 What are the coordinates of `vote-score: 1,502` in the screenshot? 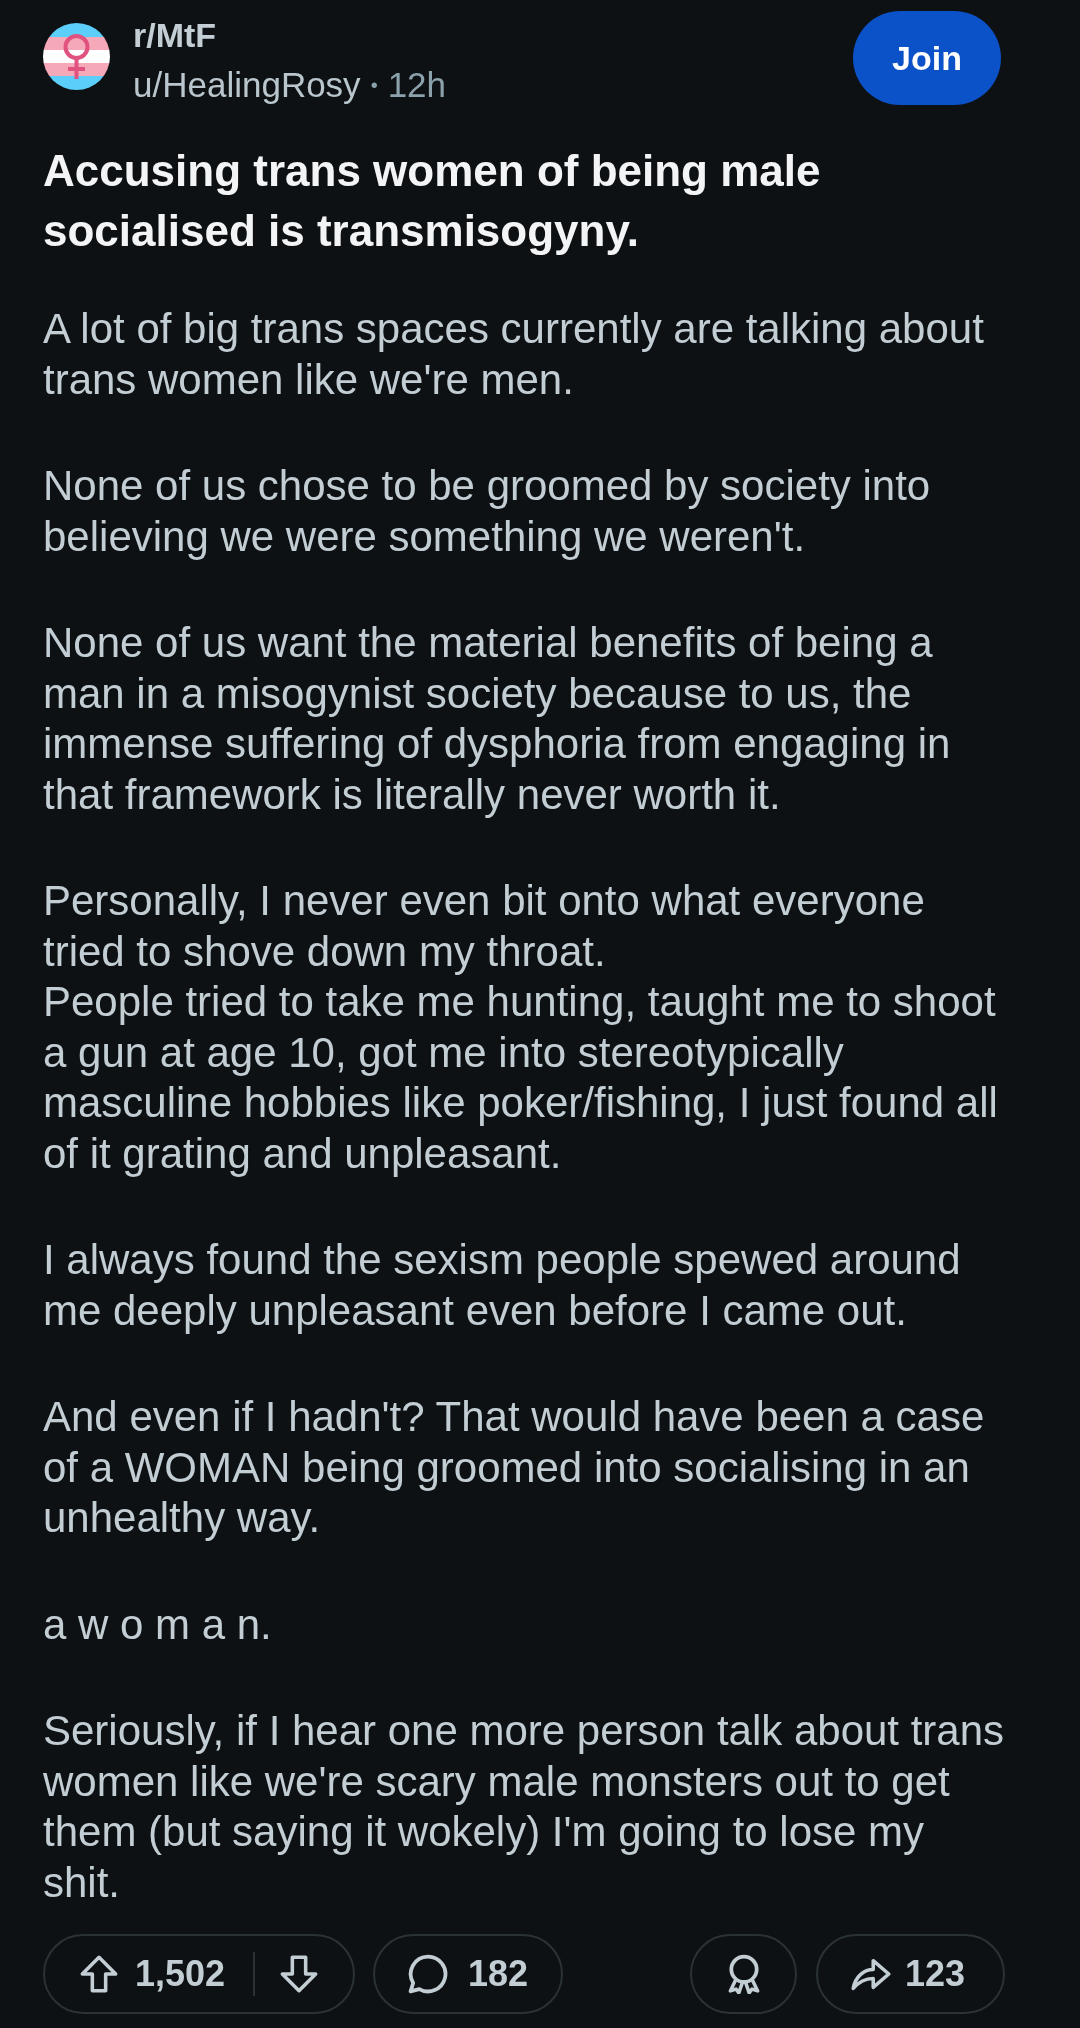 It's located at (181, 1974).